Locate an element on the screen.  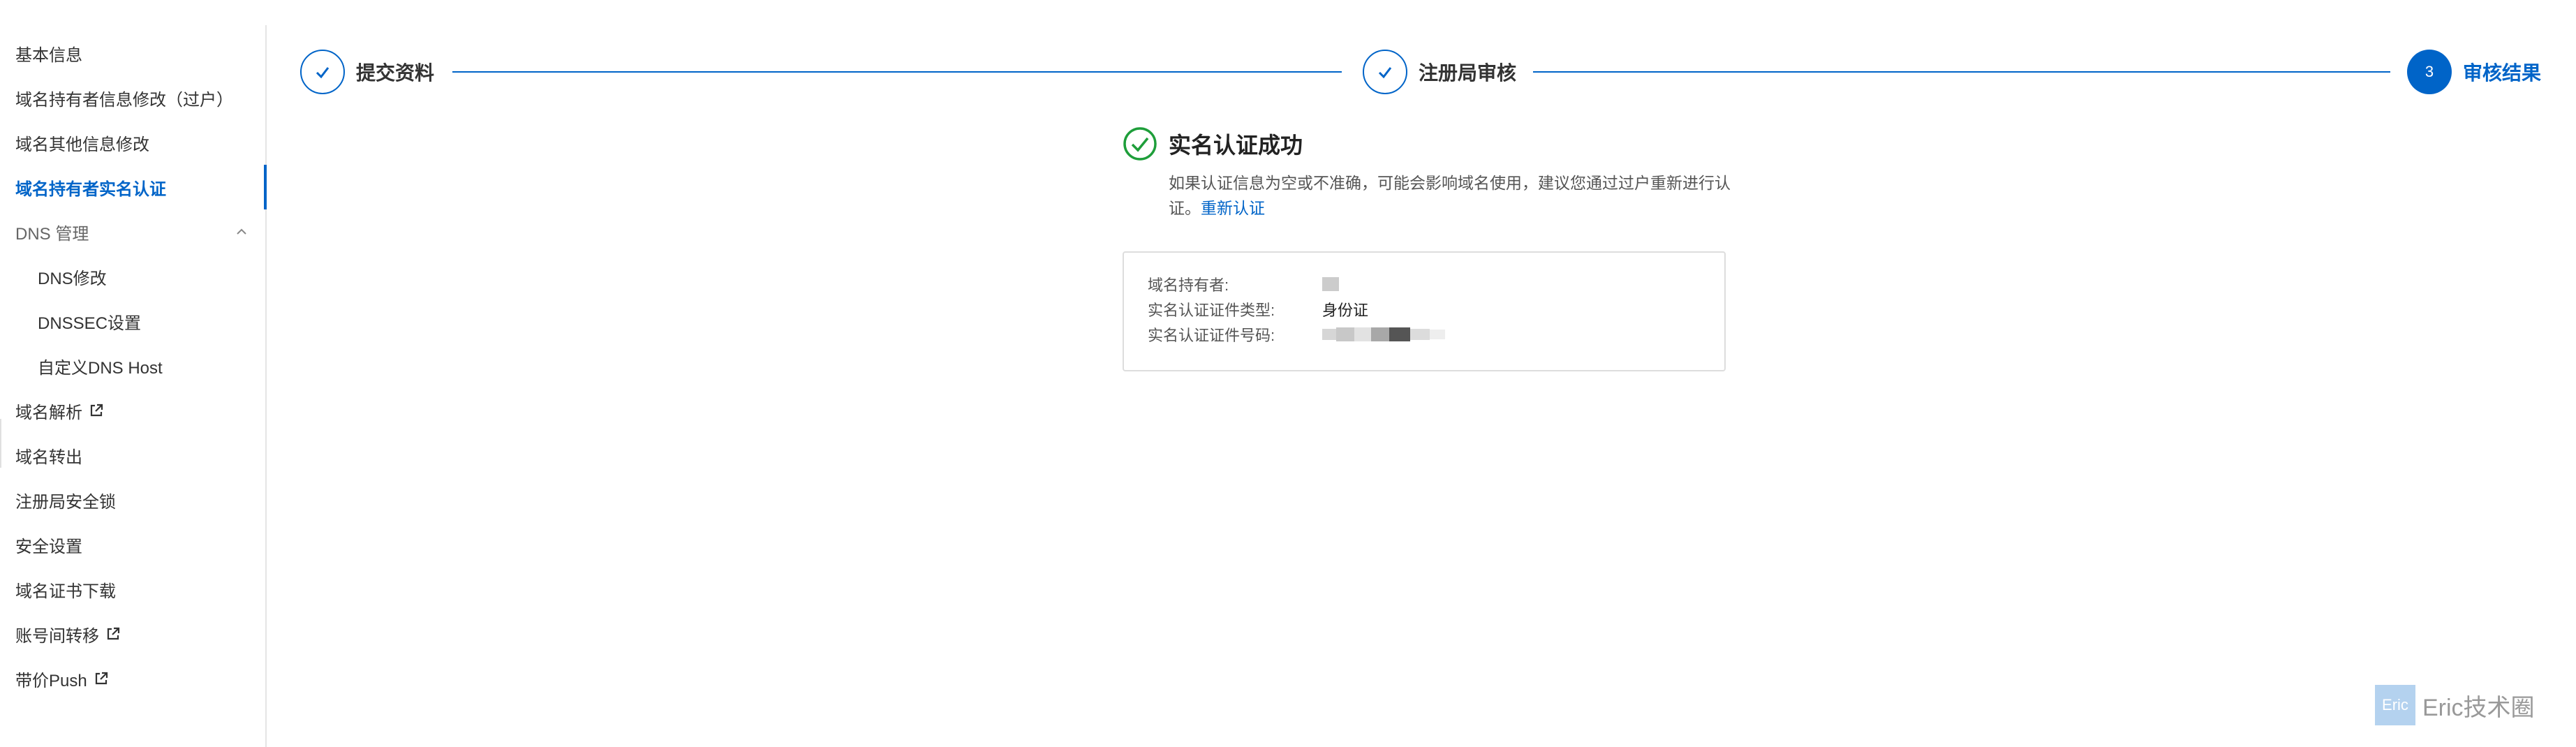
sidebar-item-label: 域名证书下载 is located at coordinates (65, 592).